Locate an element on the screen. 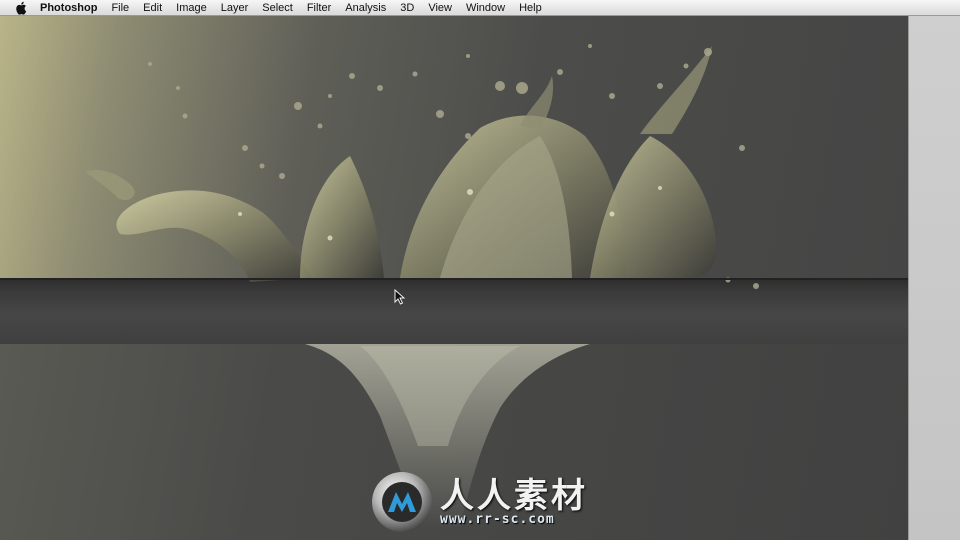  watermark: 人人素材 www.rr-sc.com is located at coordinates (490, 501).